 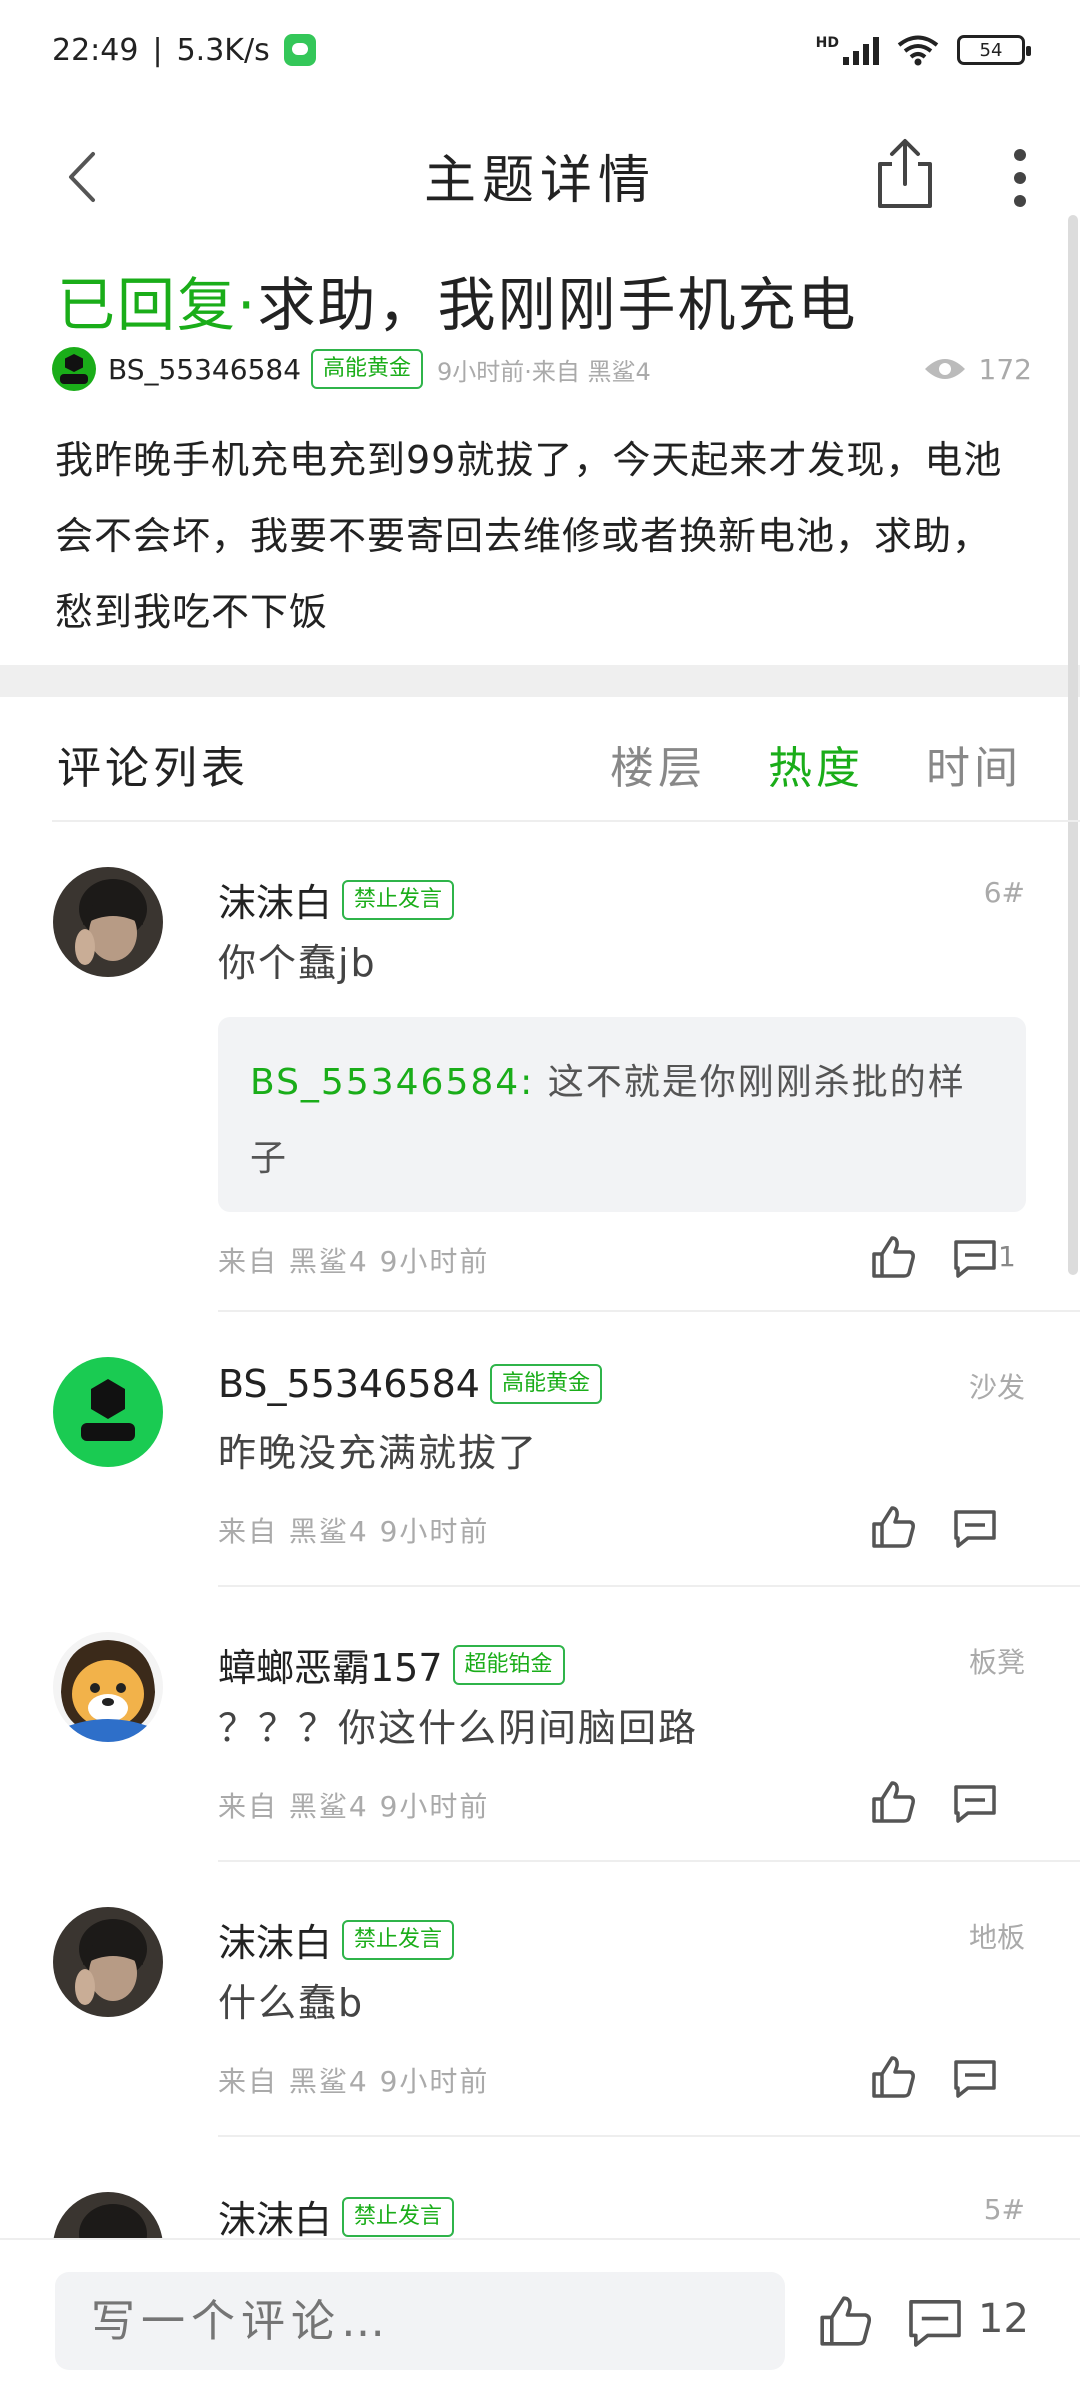 What do you see at coordinates (297, 963) in the screenshot?
I see `comment-text: 你个蠢jb` at bounding box center [297, 963].